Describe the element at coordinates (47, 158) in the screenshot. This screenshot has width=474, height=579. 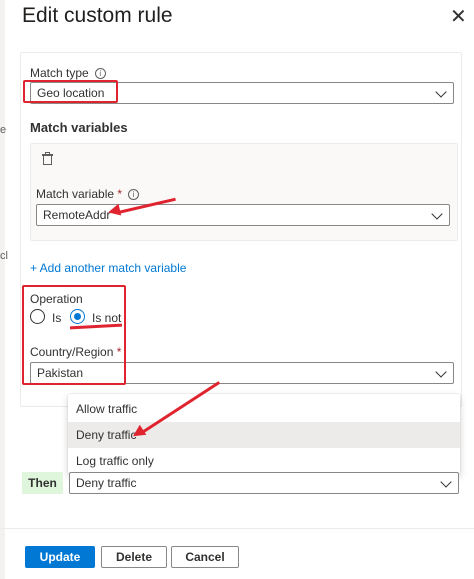
I see `trash-icon` at that location.